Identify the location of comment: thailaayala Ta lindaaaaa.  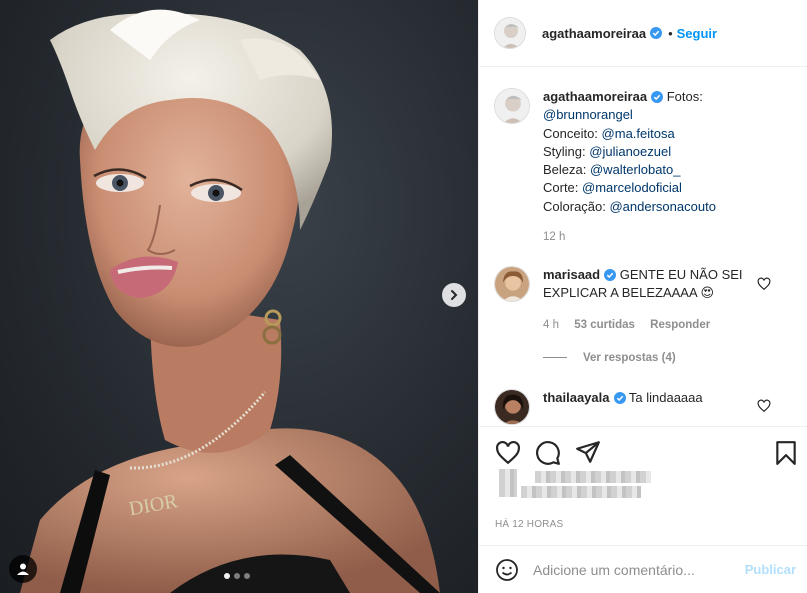
(598, 407).